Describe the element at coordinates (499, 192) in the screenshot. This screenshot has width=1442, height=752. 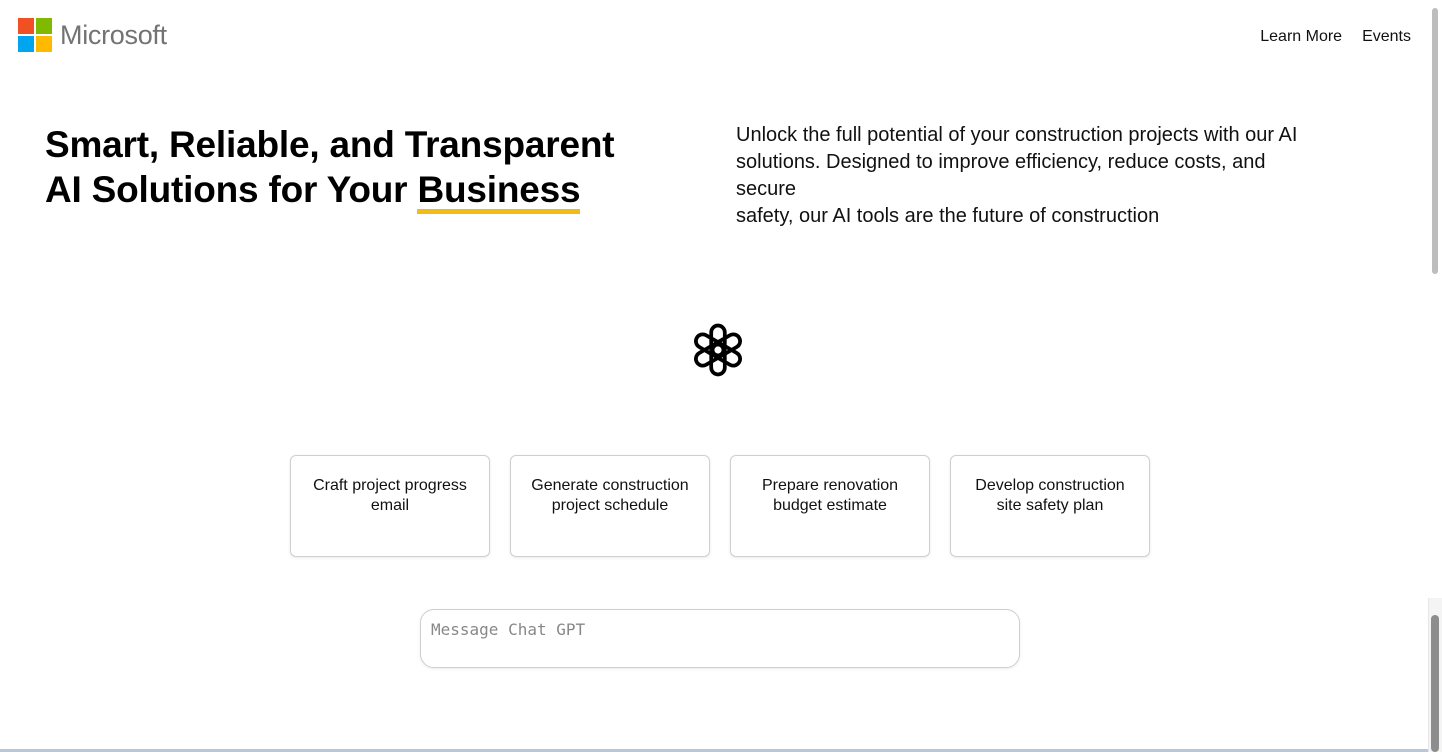
I see `hero-title-highlight: Business` at that location.